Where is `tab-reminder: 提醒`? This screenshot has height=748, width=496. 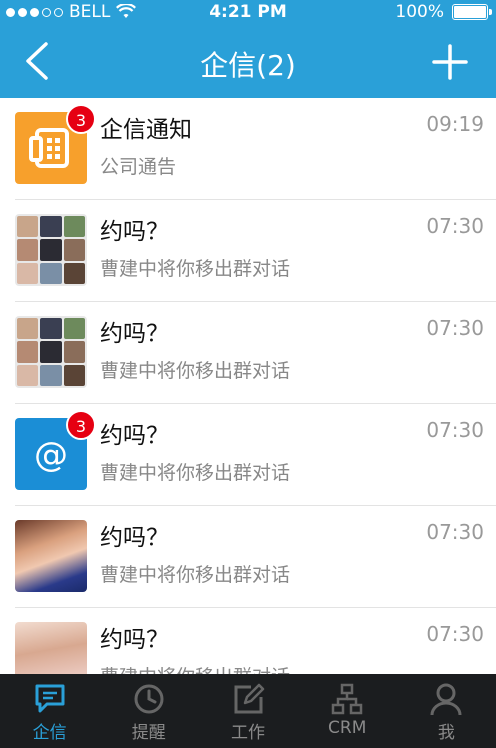 tab-reminder: 提醒 is located at coordinates (148, 711).